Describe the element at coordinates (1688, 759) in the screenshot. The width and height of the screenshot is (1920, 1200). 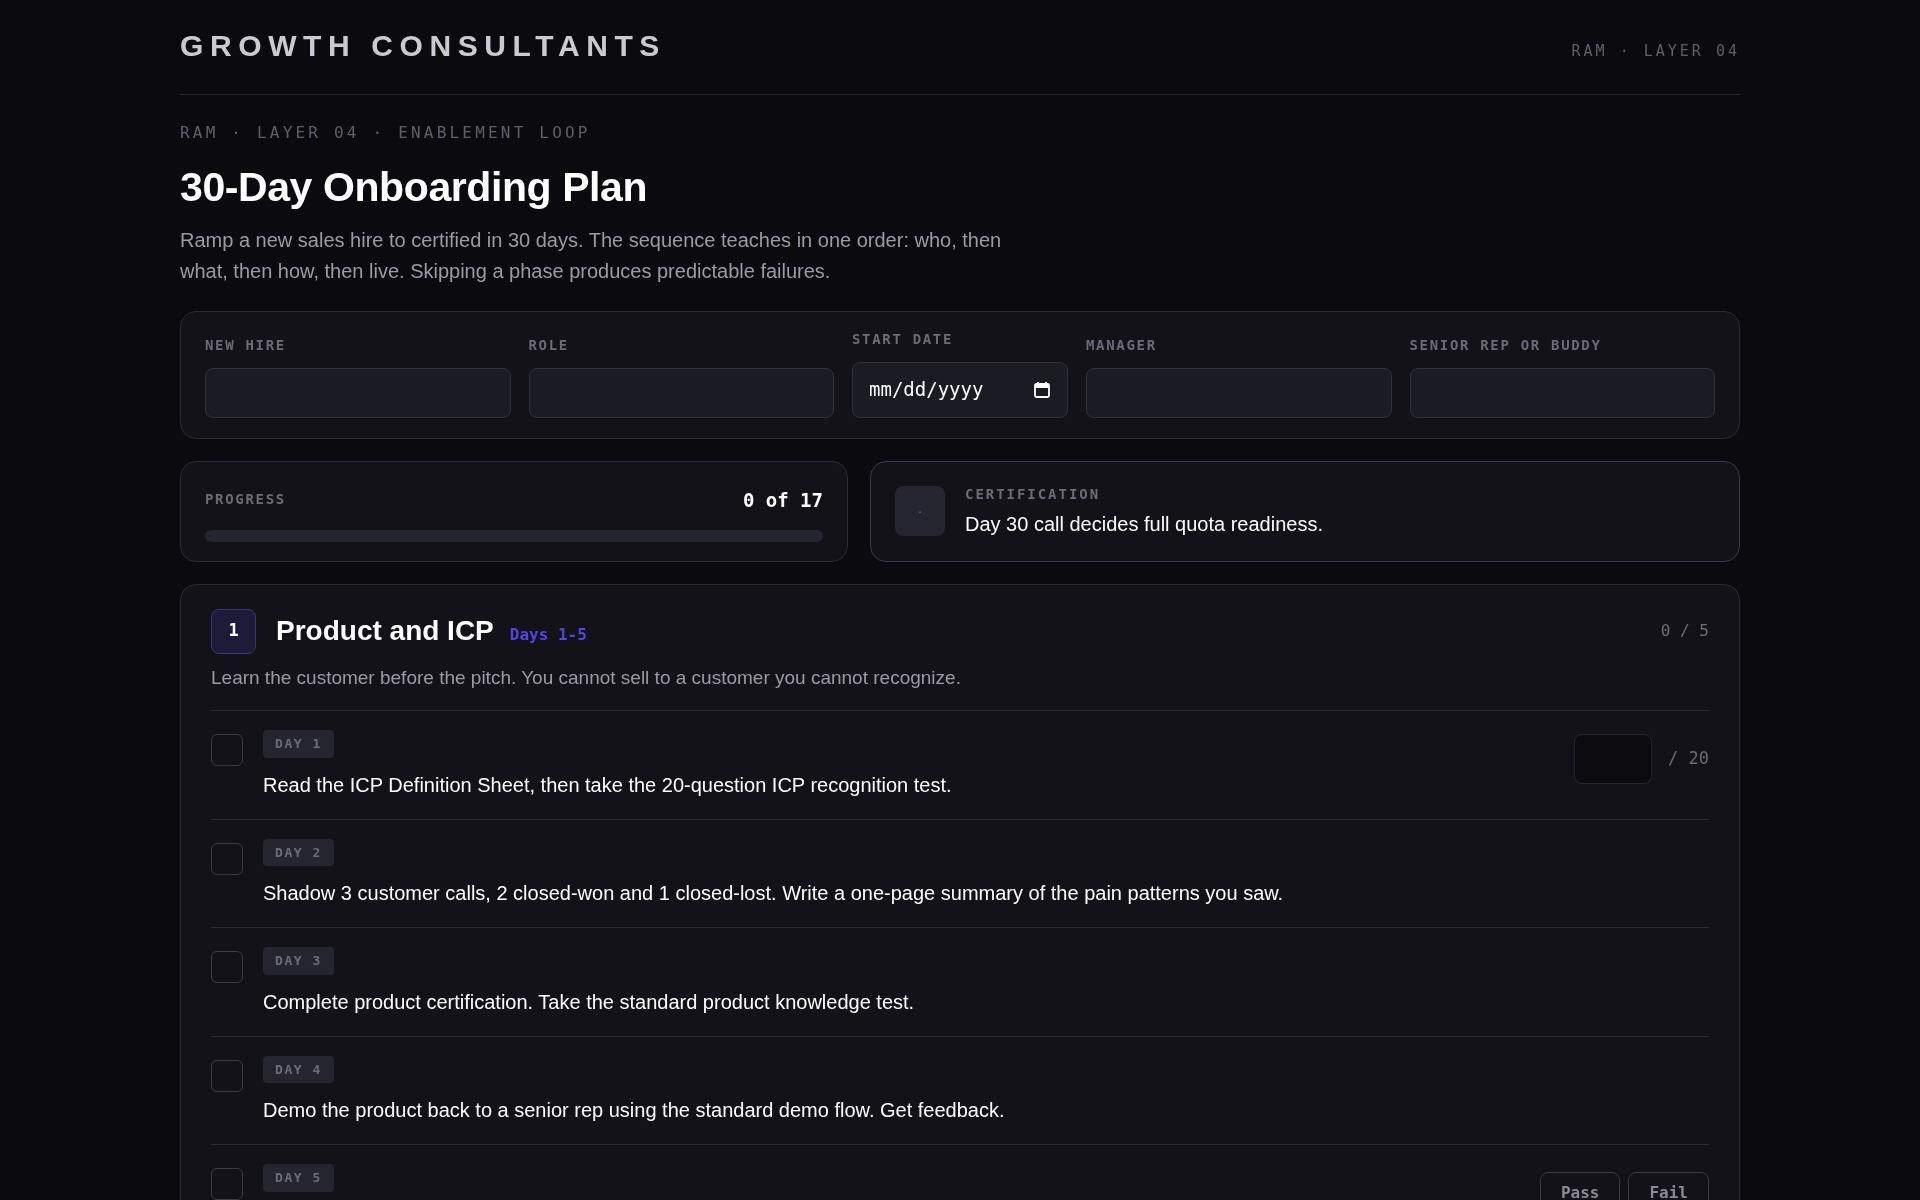
I see `score-suffix: / 20` at that location.